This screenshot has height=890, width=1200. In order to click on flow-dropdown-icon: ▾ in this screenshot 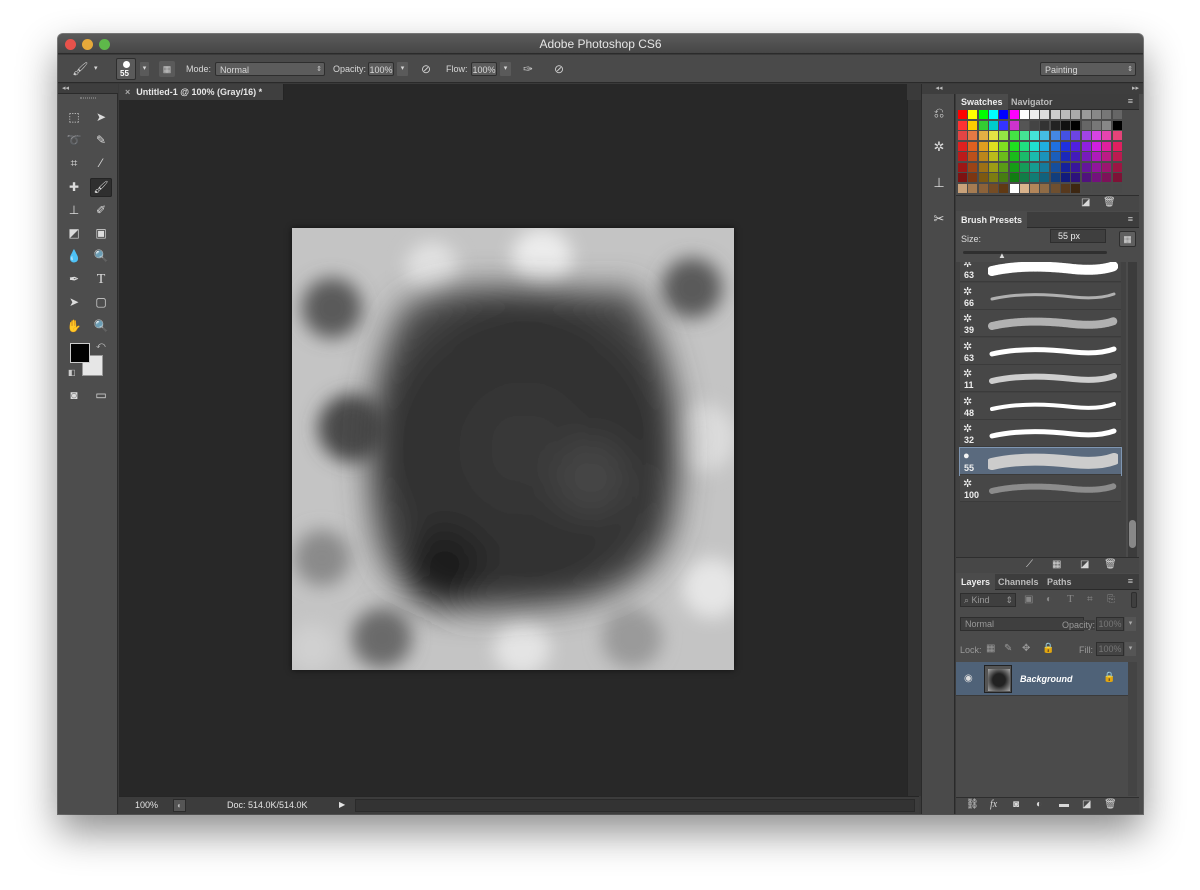, I will do `click(505, 69)`.